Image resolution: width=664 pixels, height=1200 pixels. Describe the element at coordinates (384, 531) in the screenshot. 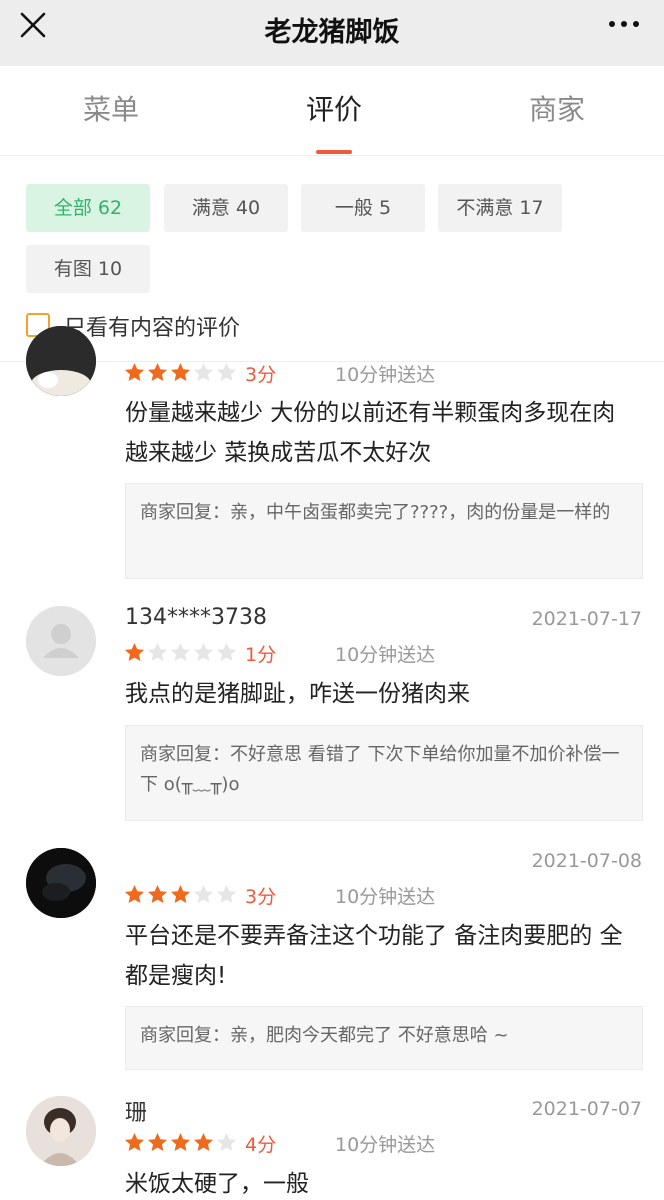

I see `merchant-reply: 商家回复：亲，中午卤蛋都卖完了????，肉的份量是一样的` at that location.